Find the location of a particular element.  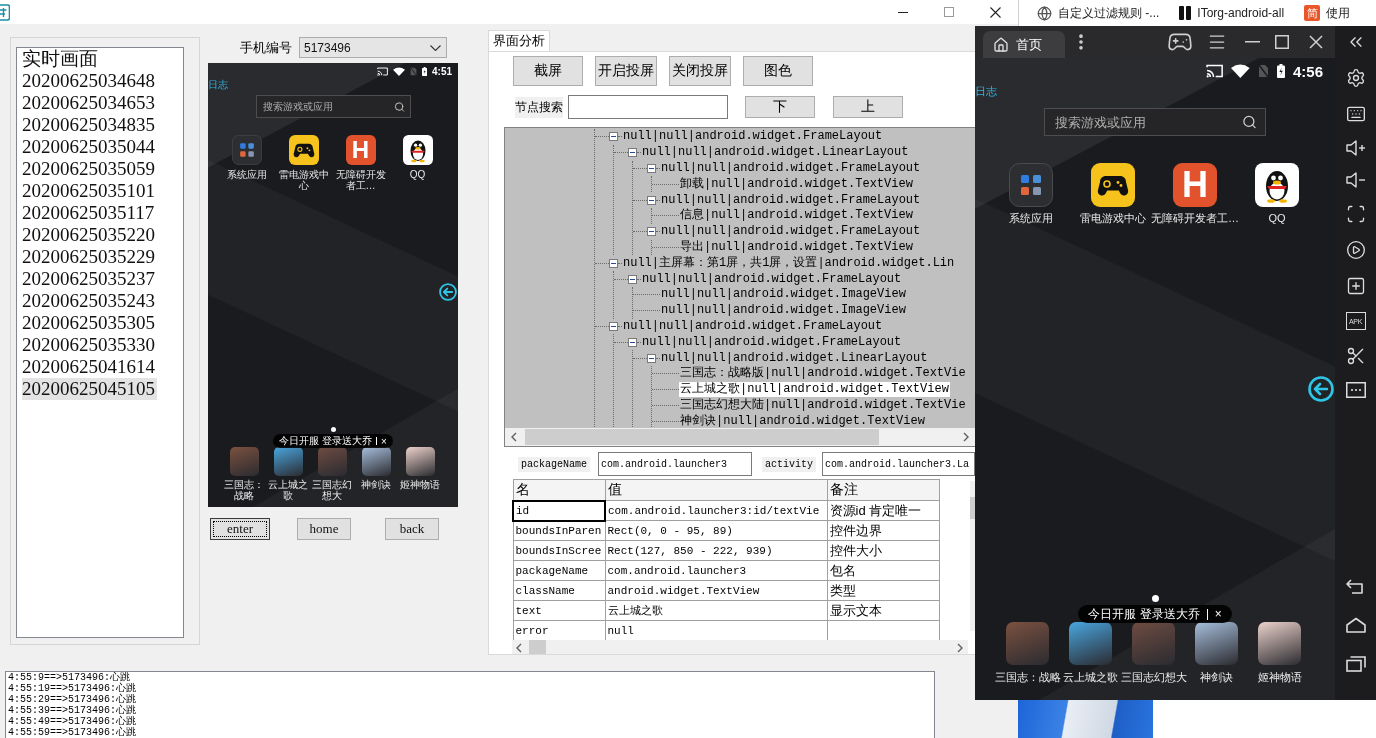

search-icon is located at coordinates (399, 106).